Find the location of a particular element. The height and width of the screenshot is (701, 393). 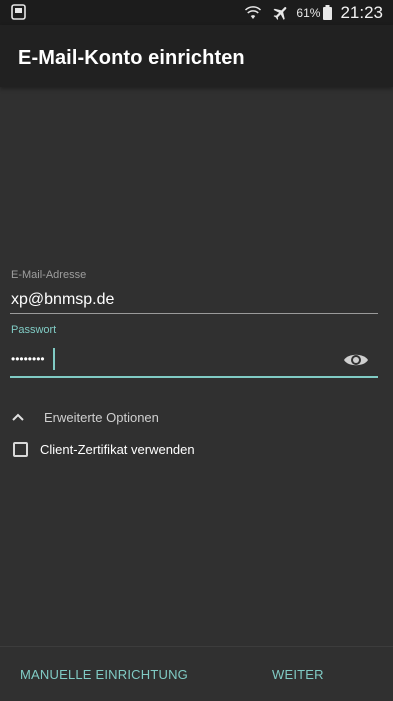

app-notification-icon is located at coordinates (18, 12).